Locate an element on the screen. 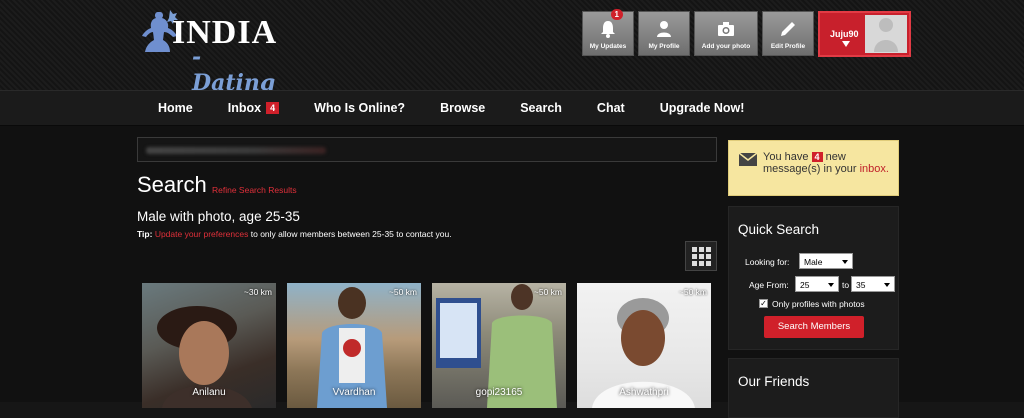  my-updates-button: 1 My Updates is located at coordinates (608, 32).